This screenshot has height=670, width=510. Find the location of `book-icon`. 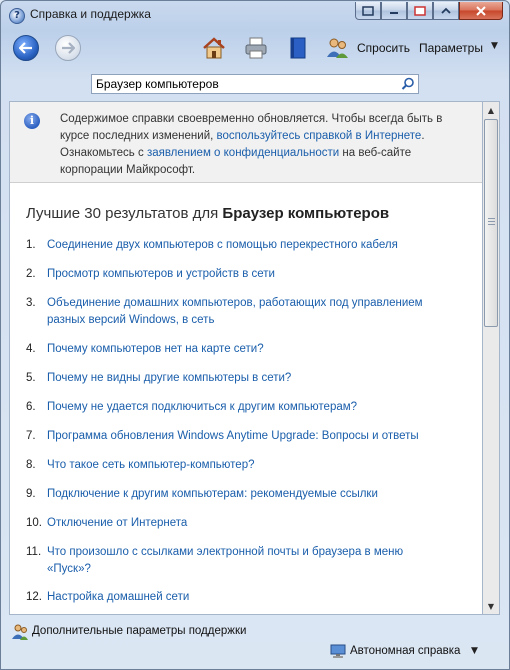

book-icon is located at coordinates (298, 48).